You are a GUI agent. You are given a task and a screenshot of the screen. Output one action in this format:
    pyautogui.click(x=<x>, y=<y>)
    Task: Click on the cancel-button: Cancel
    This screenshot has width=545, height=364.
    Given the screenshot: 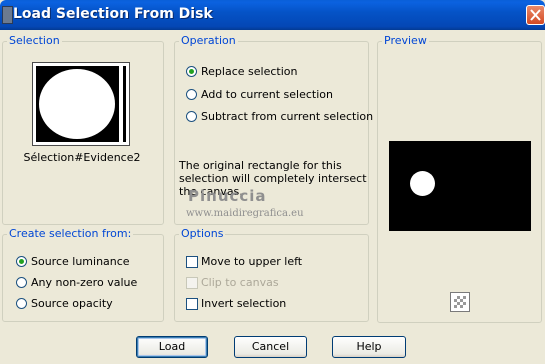 What is the action you would take?
    pyautogui.click(x=270, y=347)
    